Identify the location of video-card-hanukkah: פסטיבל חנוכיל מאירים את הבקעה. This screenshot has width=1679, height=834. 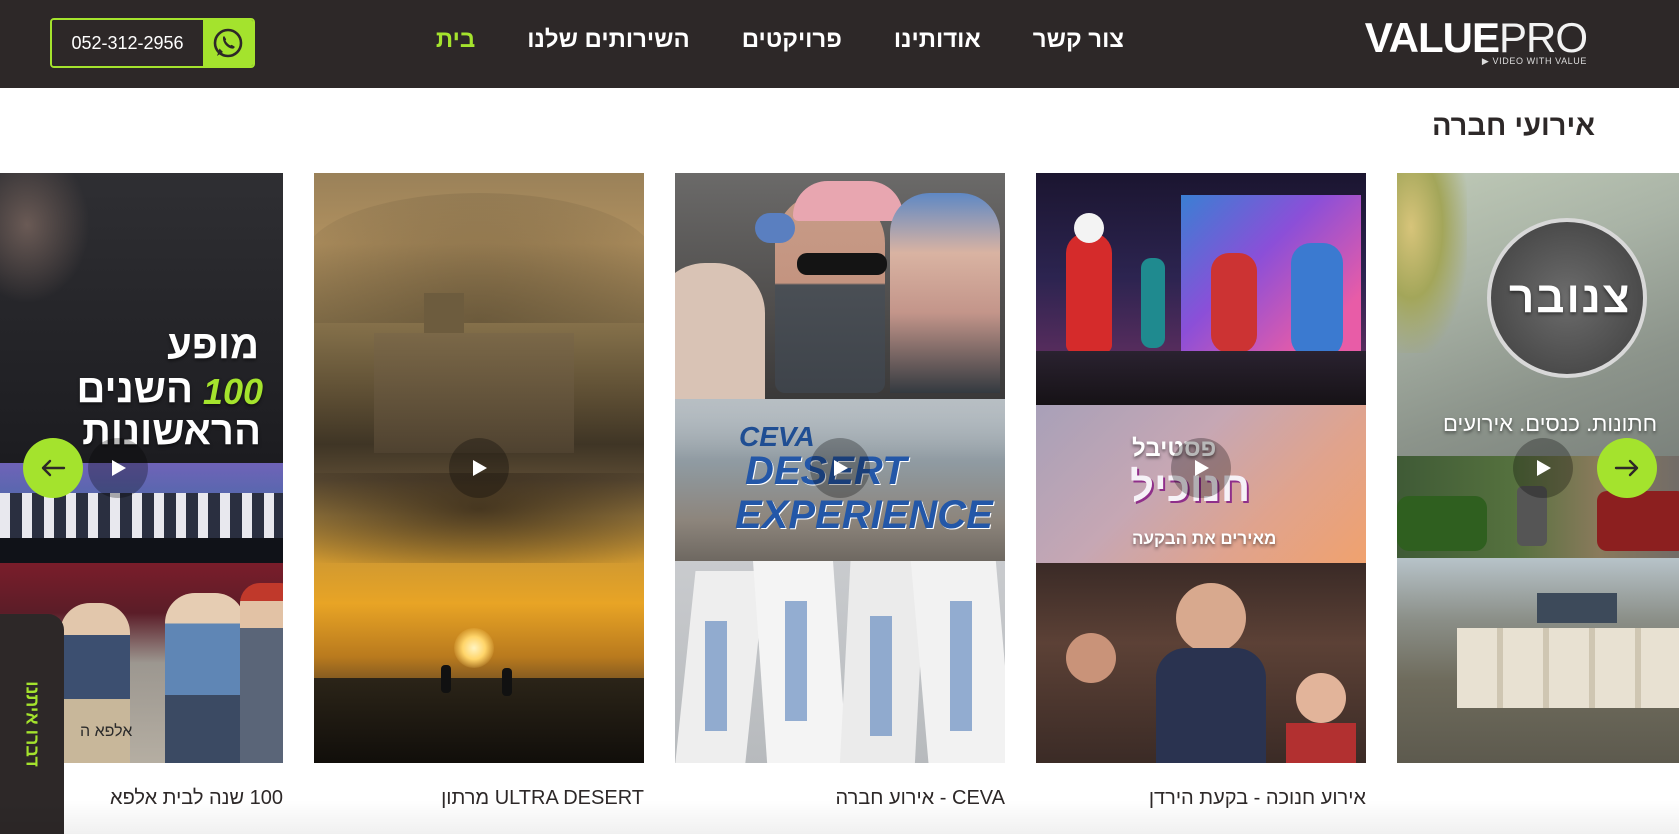
(1201, 468).